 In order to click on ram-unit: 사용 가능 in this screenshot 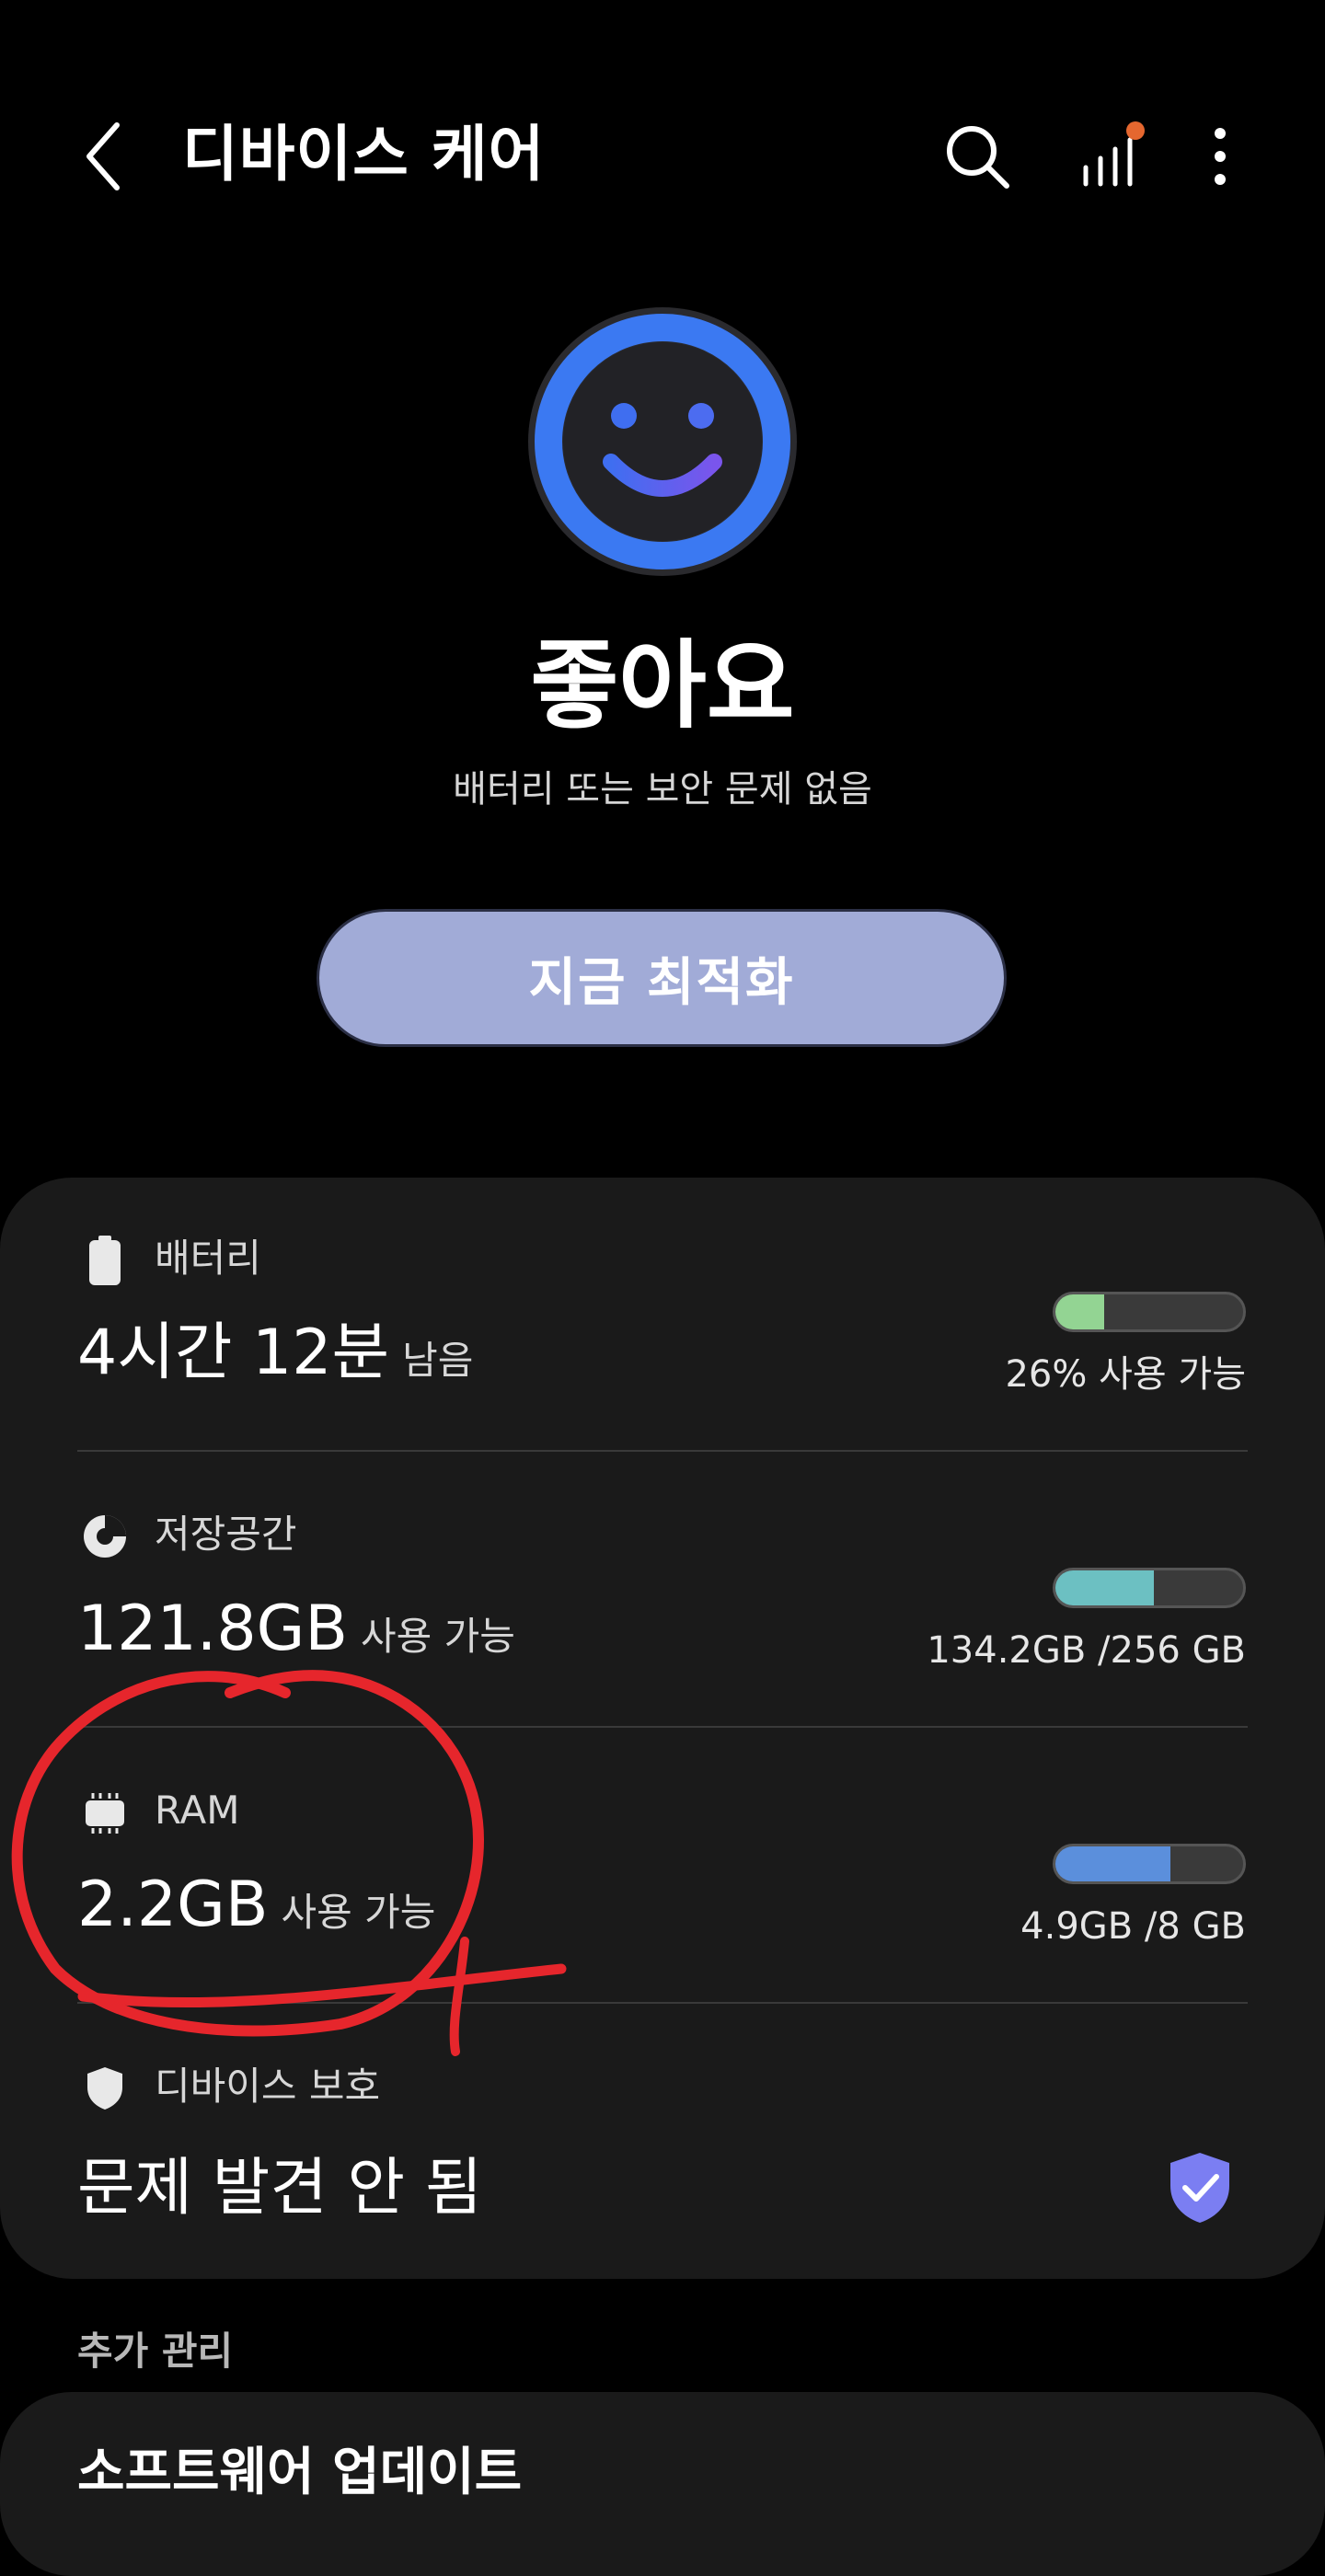, I will do `click(358, 1913)`.